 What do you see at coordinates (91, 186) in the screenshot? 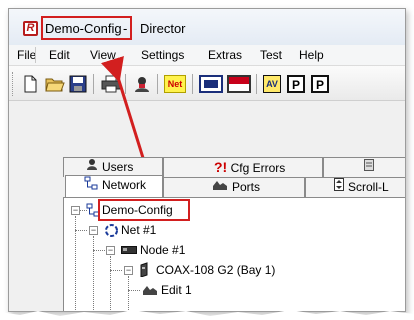
I see `network-icon` at bounding box center [91, 186].